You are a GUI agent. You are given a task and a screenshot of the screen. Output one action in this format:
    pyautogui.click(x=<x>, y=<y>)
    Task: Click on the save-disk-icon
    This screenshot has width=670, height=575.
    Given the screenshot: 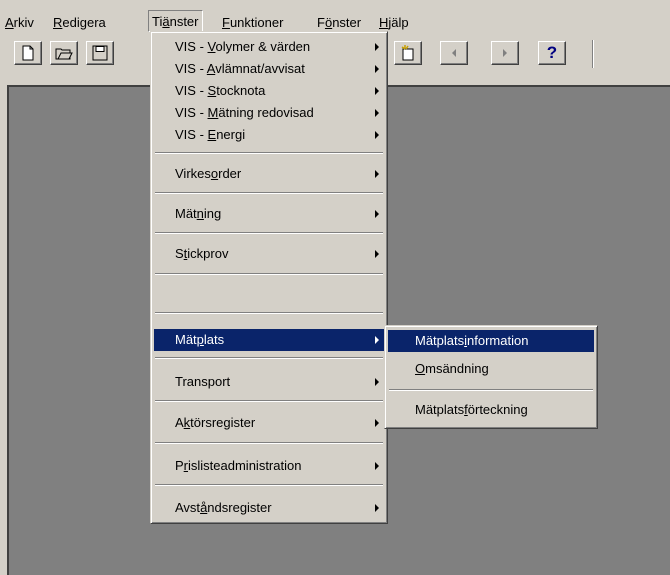 What is the action you would take?
    pyautogui.click(x=100, y=53)
    